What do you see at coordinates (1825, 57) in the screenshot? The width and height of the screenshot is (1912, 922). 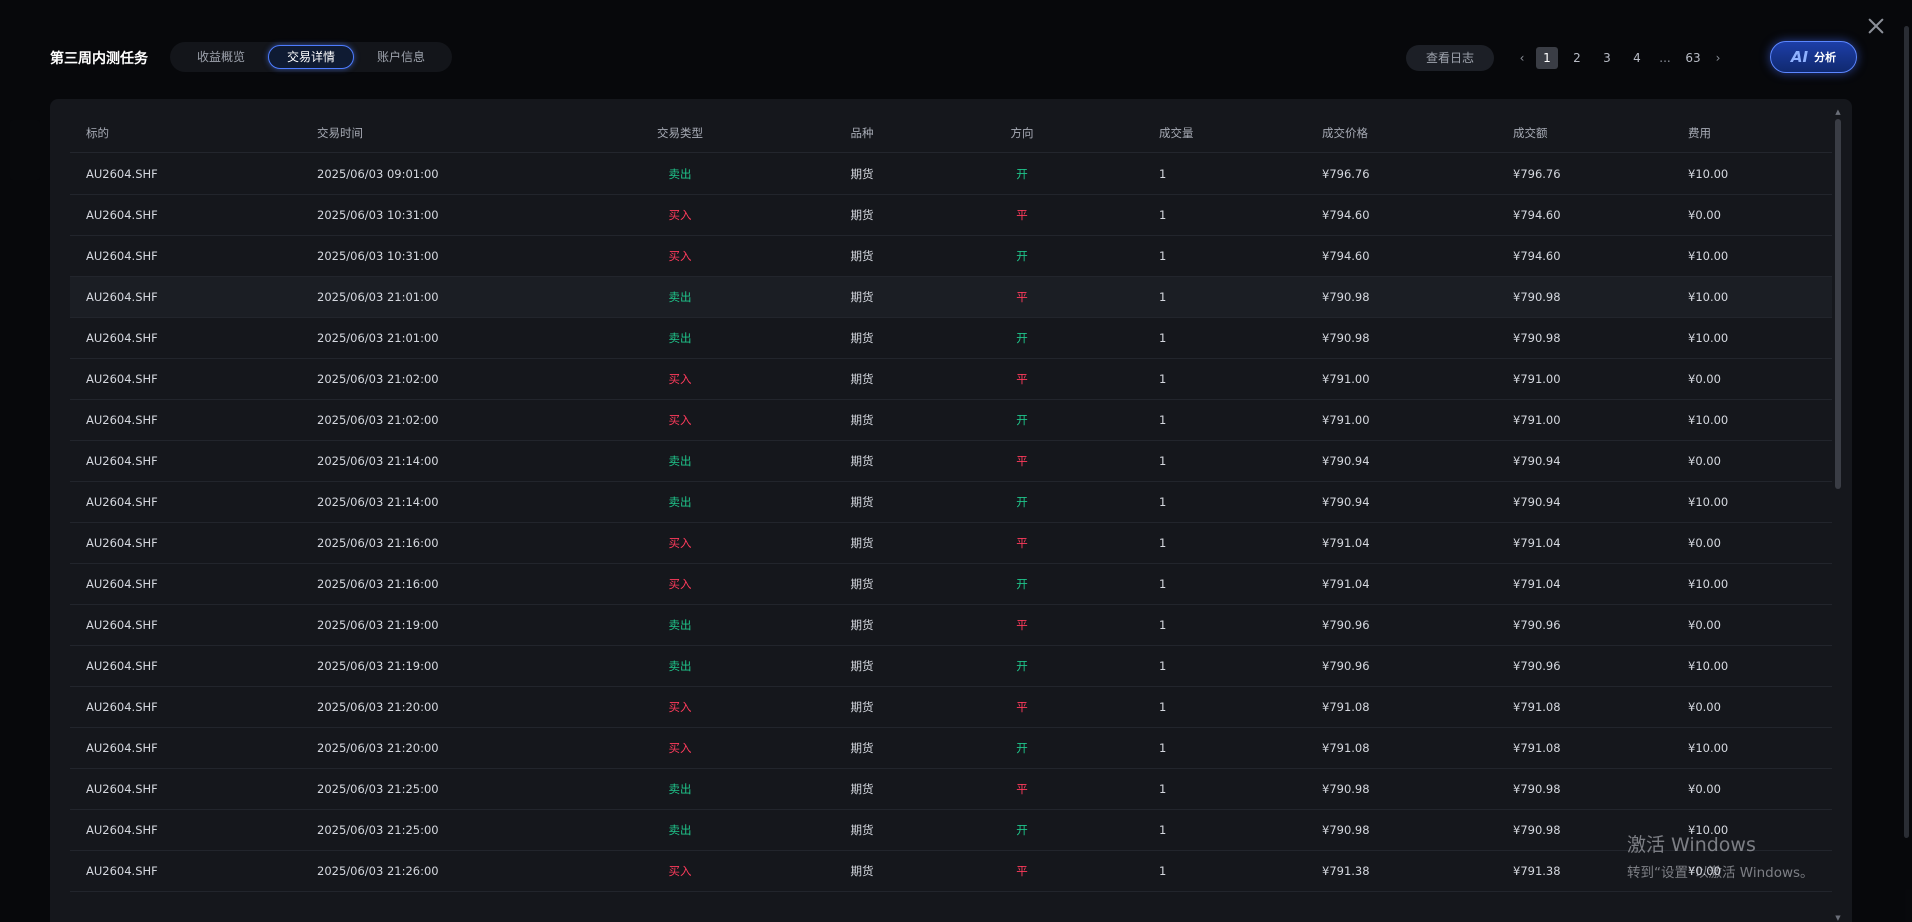 I see `ai-analysis-label: 分析` at bounding box center [1825, 57].